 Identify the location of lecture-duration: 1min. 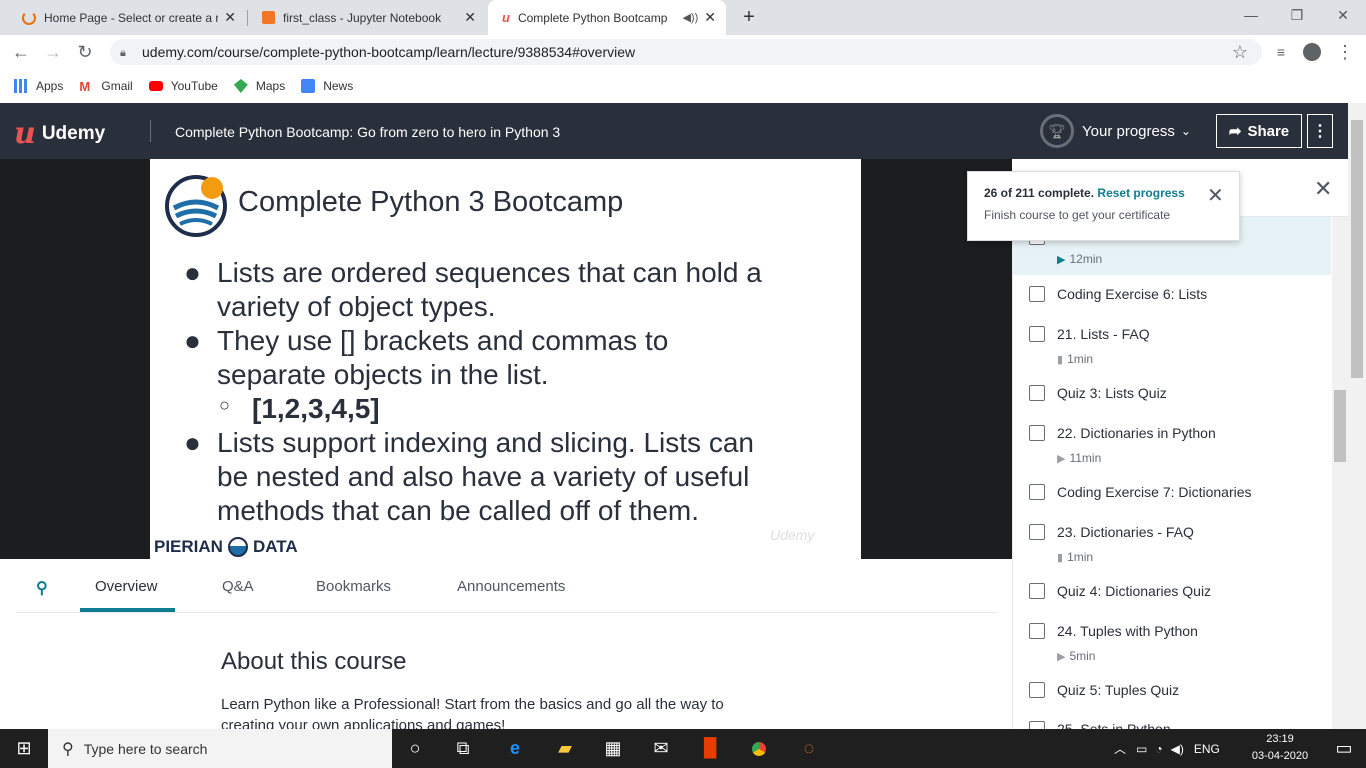
(1080, 359).